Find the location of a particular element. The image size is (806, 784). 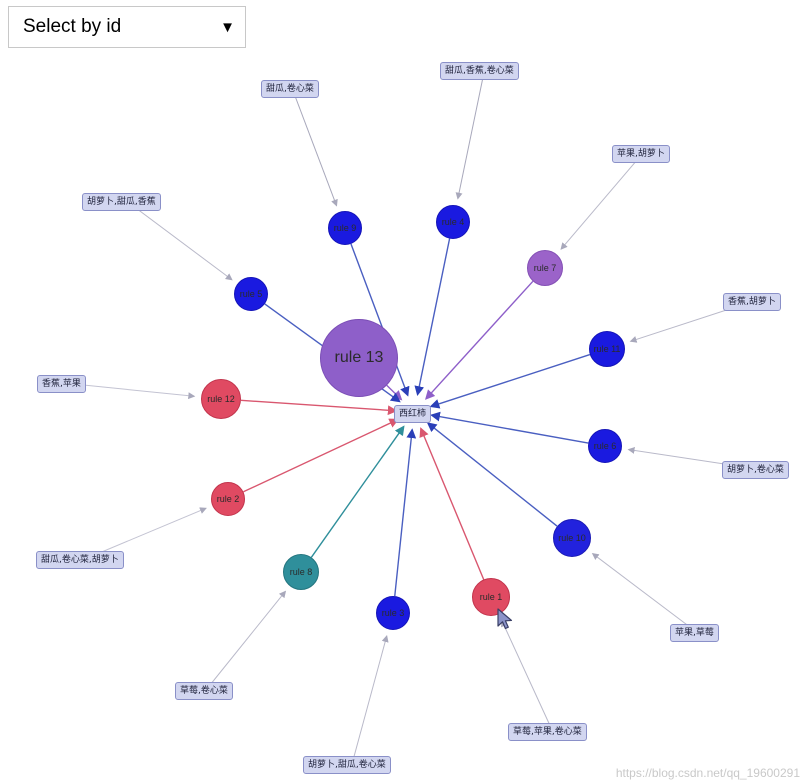

item-label-text: 胡萝卜,甜瓜,香蕉 is located at coordinates (121, 202).